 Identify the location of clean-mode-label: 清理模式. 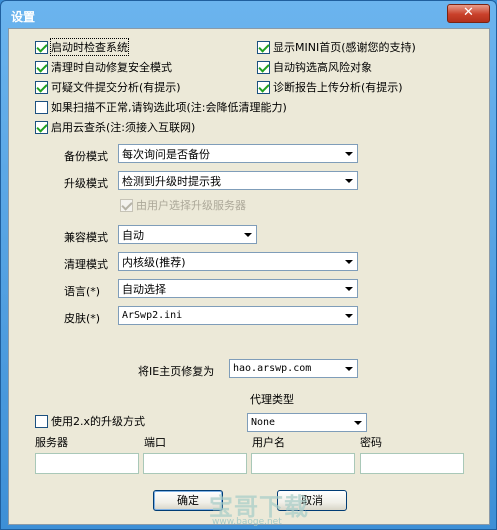
(86, 264).